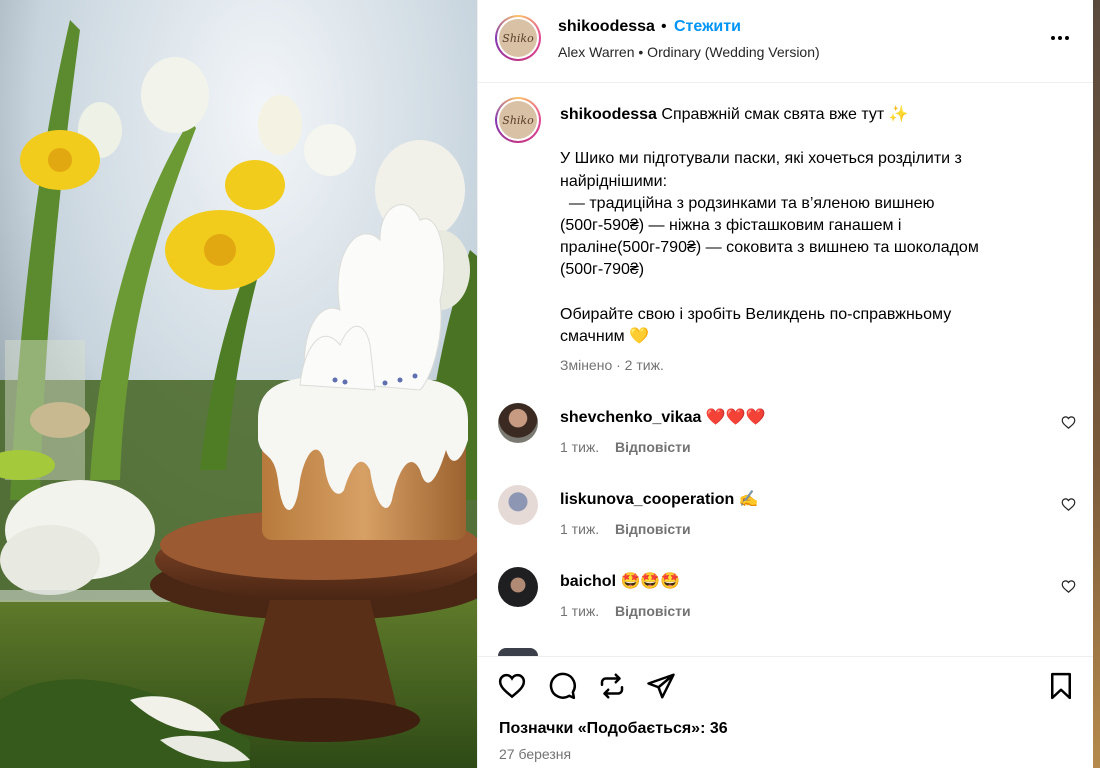  What do you see at coordinates (608, 114) in the screenshot?
I see `caption-username: shikoodessa` at bounding box center [608, 114].